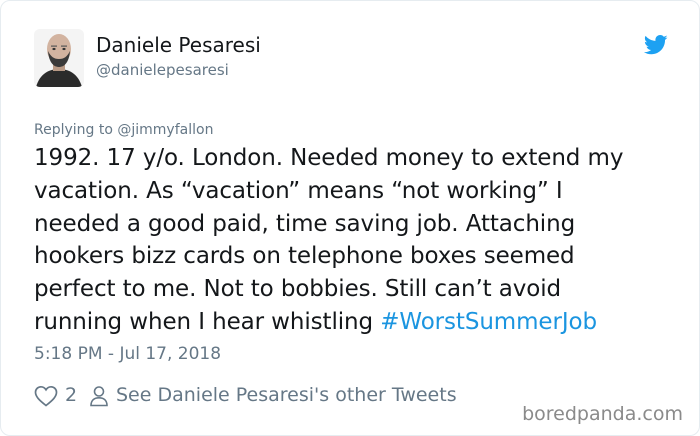 The image size is (700, 436). Describe the element at coordinates (123, 130) in the screenshot. I see `reply-context: Replying to @jimmyfallon` at that location.